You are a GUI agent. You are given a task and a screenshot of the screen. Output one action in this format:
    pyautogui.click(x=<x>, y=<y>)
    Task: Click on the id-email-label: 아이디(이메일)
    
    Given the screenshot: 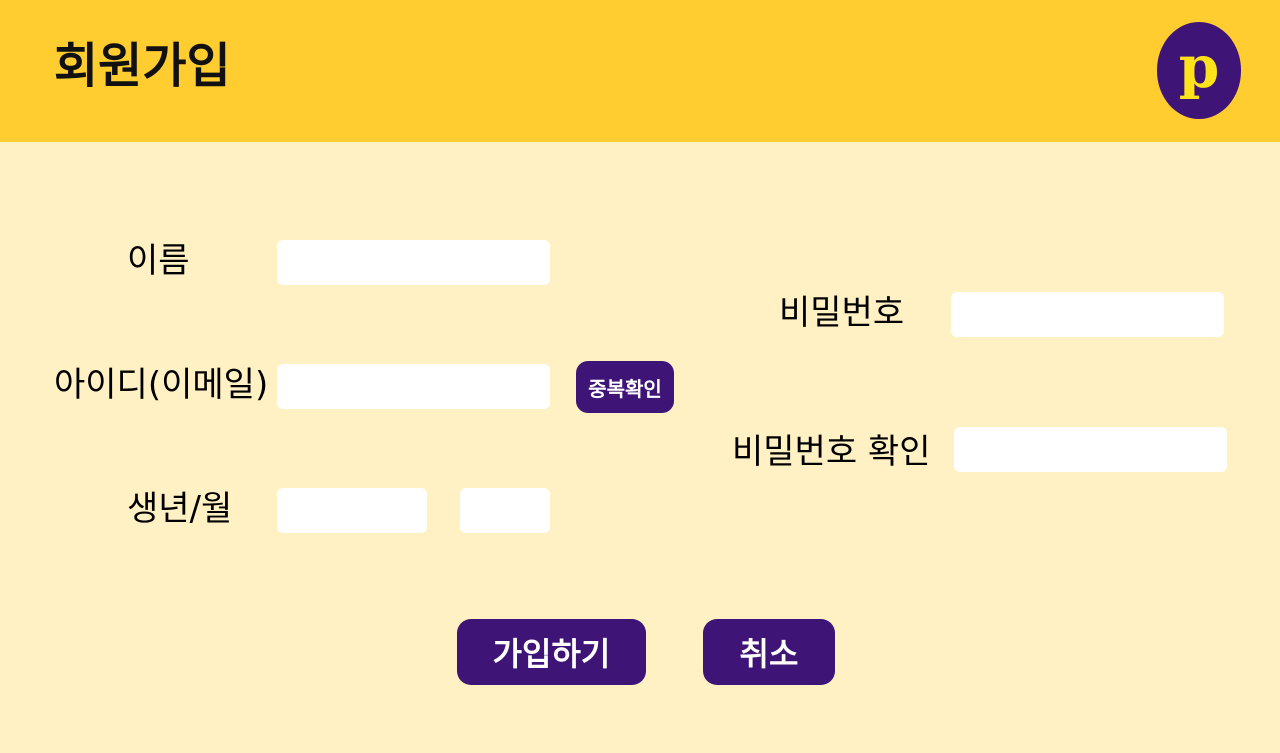 What is the action you would take?
    pyautogui.click(x=161, y=385)
    